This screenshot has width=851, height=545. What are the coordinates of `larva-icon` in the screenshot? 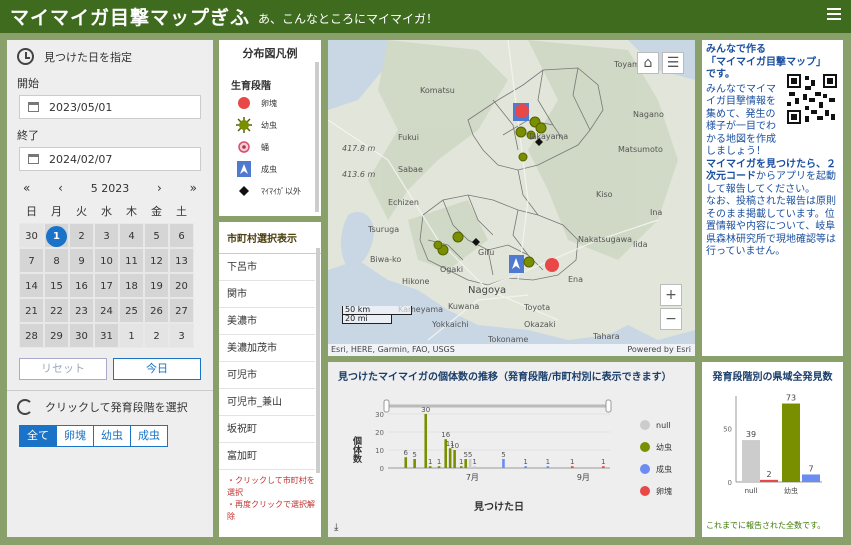 It's located at (244, 125).